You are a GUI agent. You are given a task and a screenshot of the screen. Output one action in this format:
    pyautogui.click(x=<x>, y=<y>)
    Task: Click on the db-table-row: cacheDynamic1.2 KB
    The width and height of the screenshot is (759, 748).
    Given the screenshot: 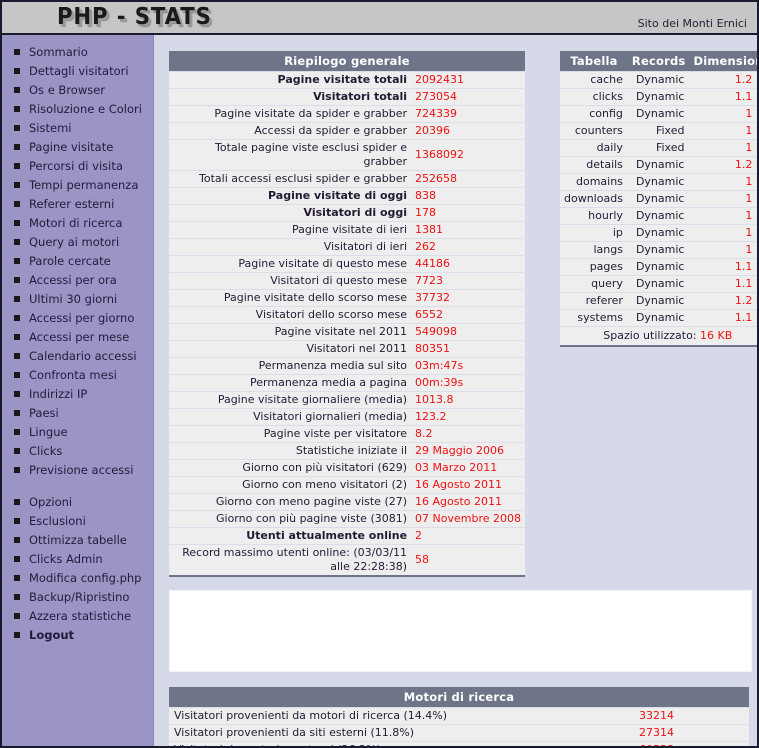 What is the action you would take?
    pyautogui.click(x=658, y=80)
    